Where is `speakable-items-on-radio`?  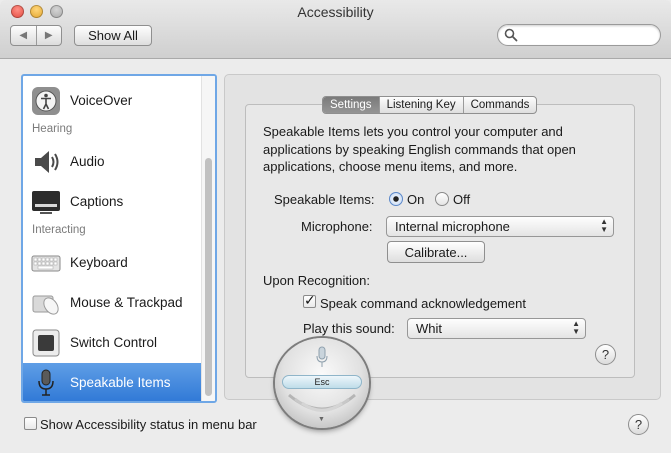 speakable-items-on-radio is located at coordinates (396, 199).